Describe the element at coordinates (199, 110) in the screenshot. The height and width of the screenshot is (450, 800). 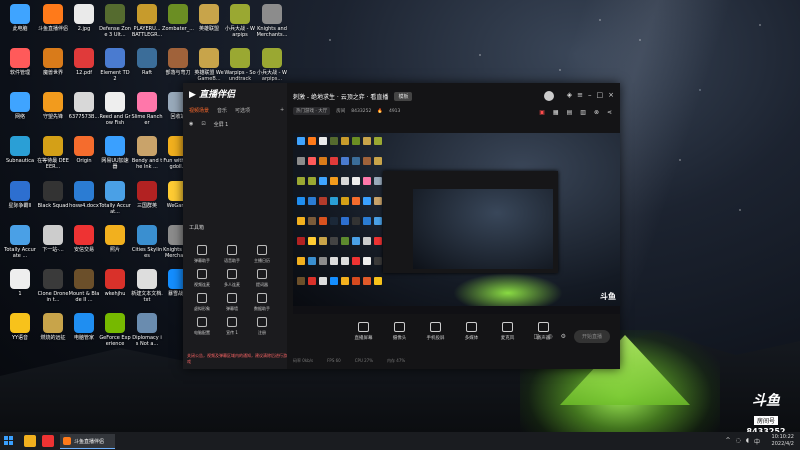
I see `tab-scenes: 视频场景` at that location.